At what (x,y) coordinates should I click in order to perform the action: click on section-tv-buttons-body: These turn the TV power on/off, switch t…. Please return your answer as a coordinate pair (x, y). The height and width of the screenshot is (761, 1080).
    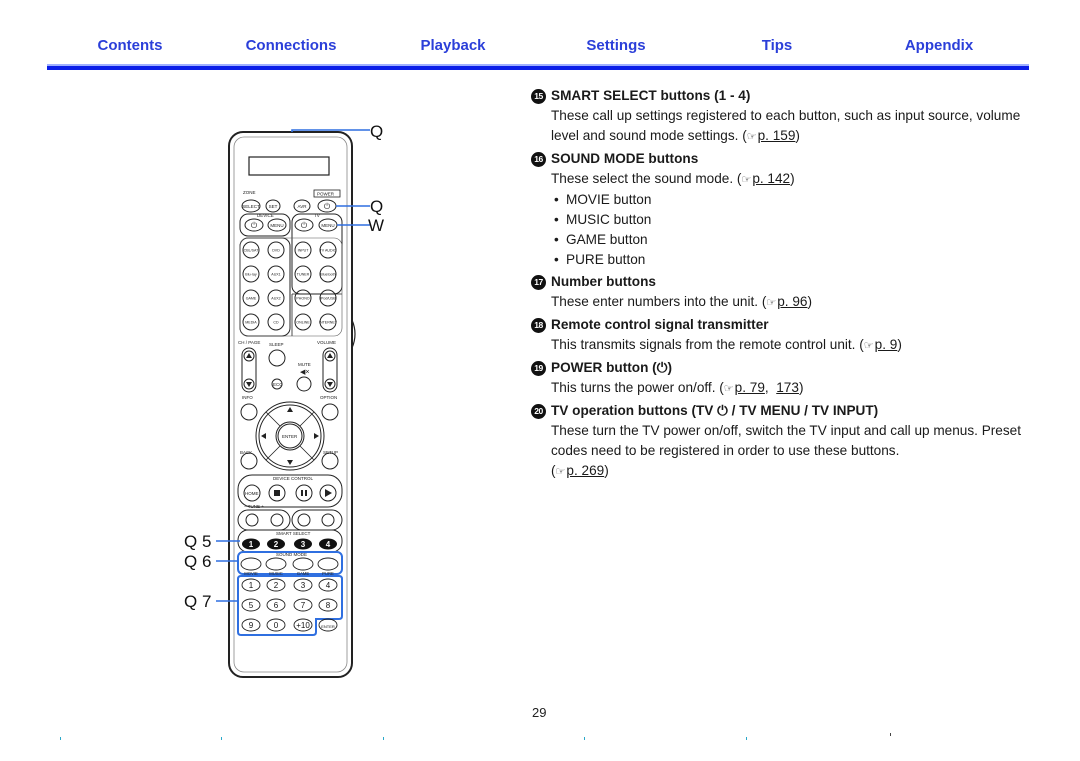
    Looking at the image, I should click on (791, 451).